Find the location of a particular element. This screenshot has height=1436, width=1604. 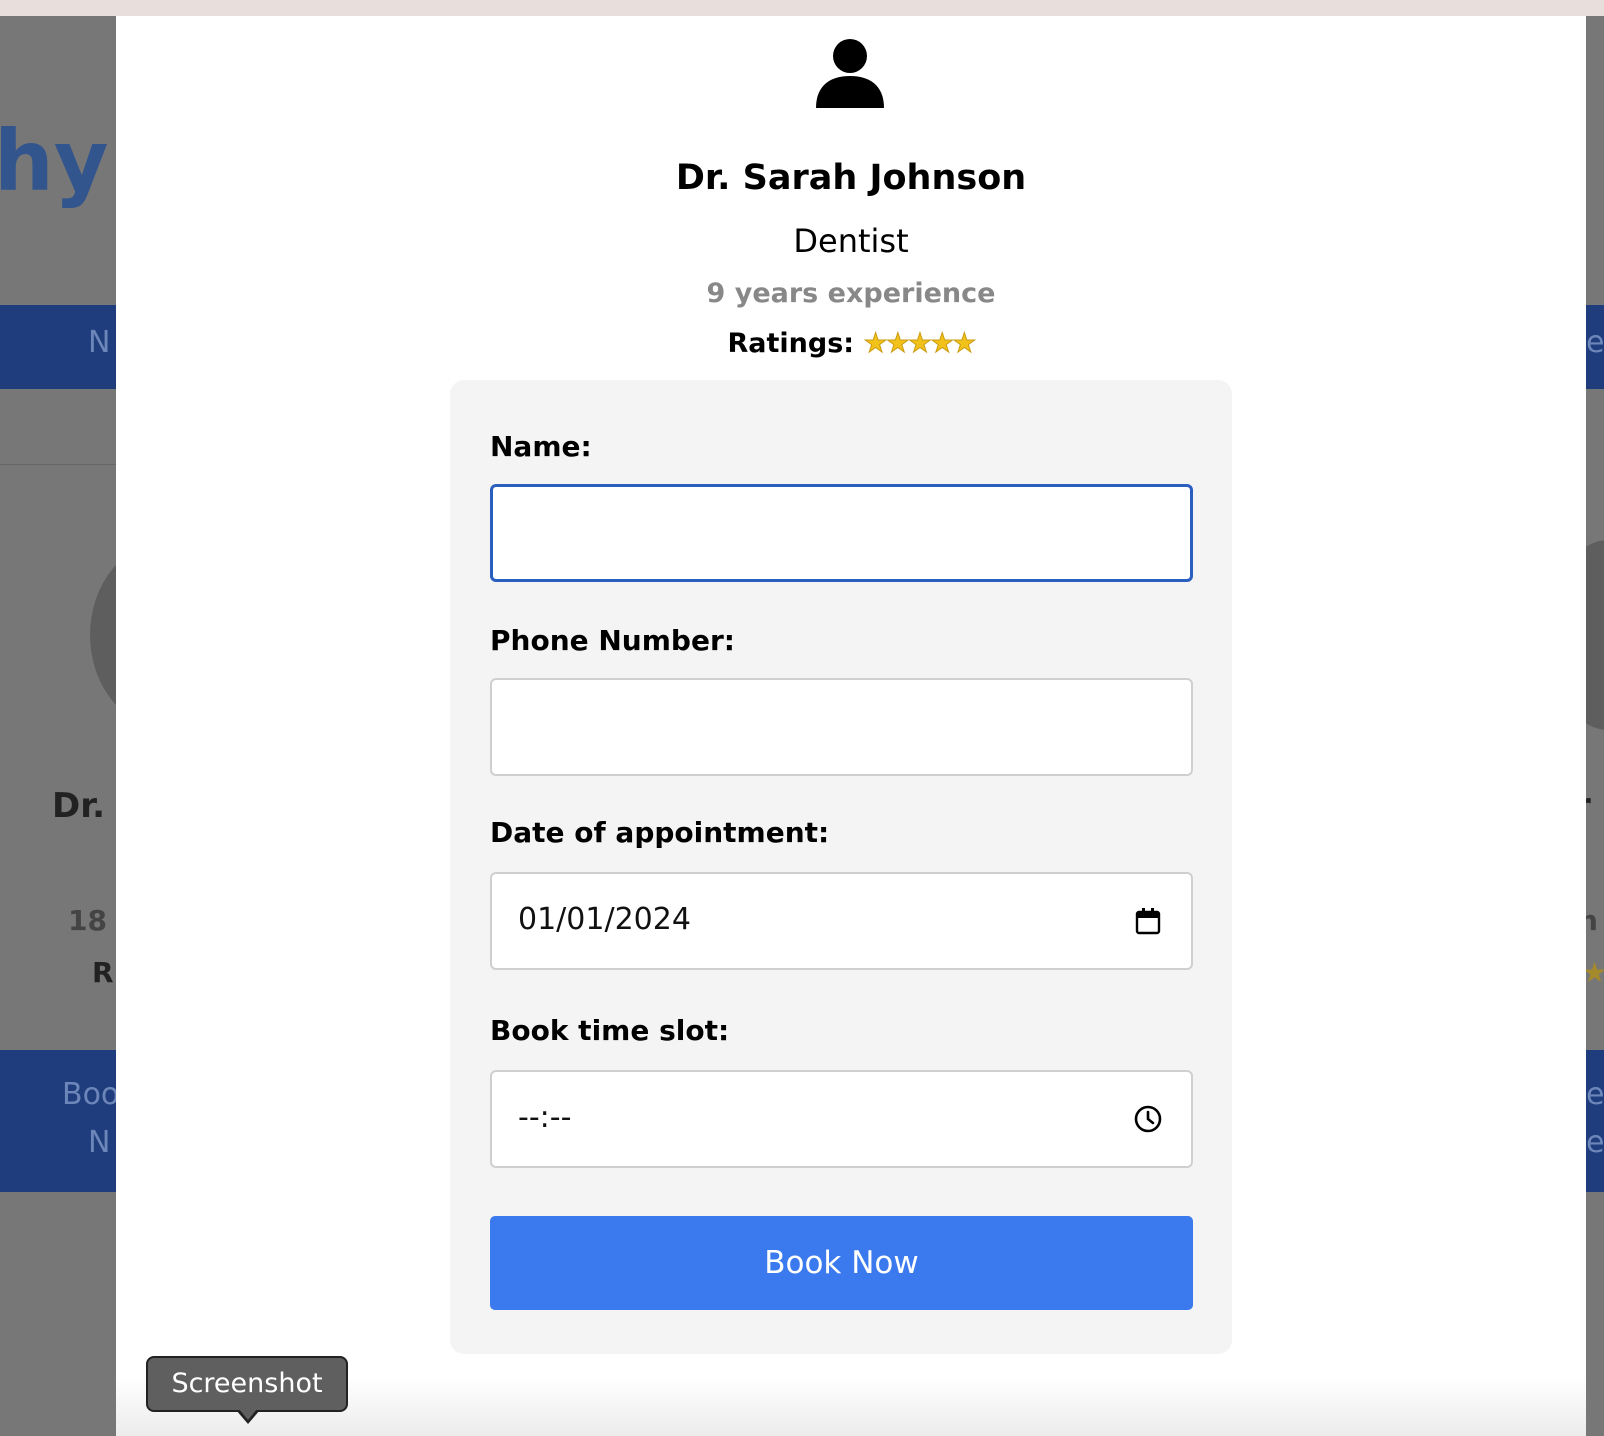

doctor-name: Dr. Sarah Johnson is located at coordinates (851, 178).